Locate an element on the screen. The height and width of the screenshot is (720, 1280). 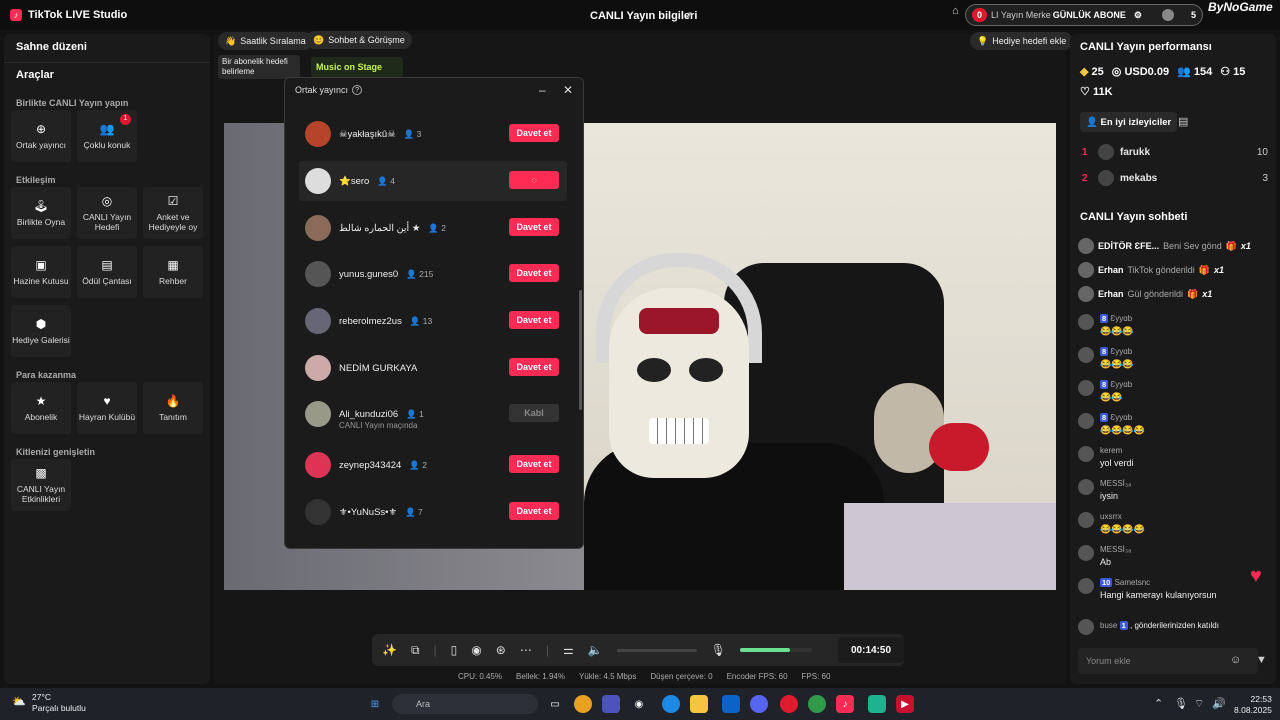
add-gift-goal-chip: 💡 Hediye hedefi ekle is located at coordinates (1022, 41).